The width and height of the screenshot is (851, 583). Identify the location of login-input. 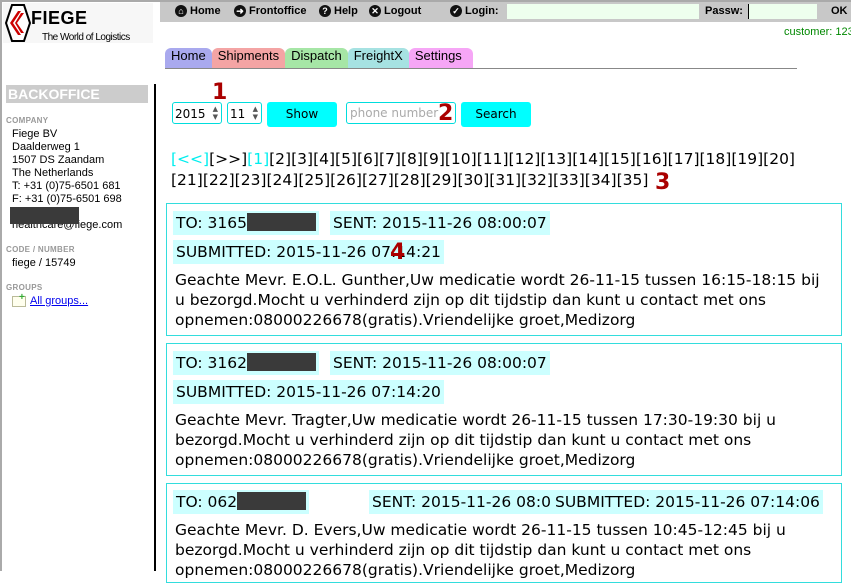
(603, 11).